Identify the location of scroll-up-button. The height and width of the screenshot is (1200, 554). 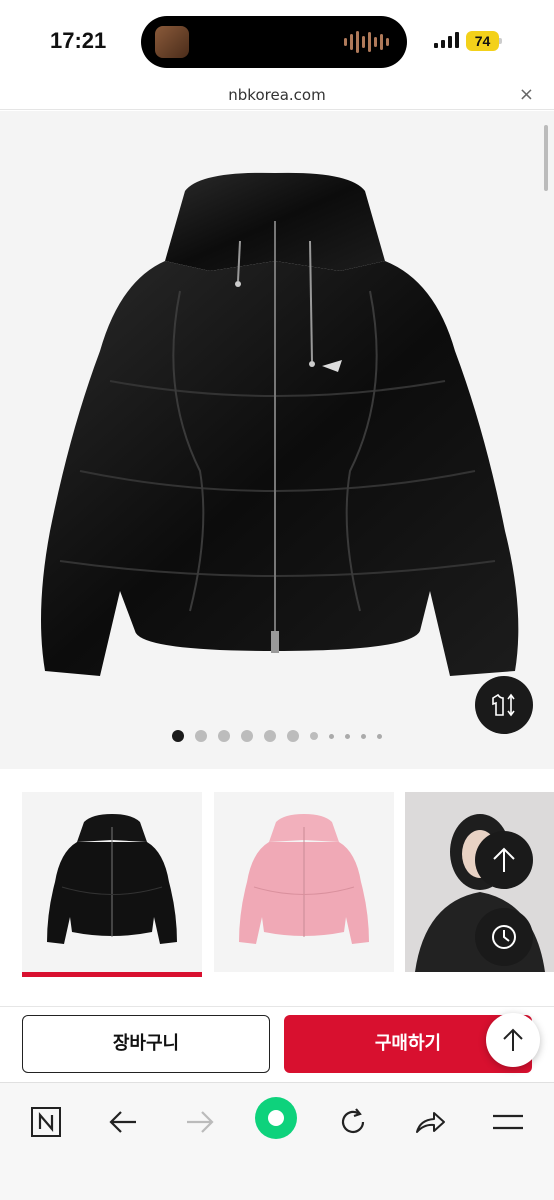
(504, 860).